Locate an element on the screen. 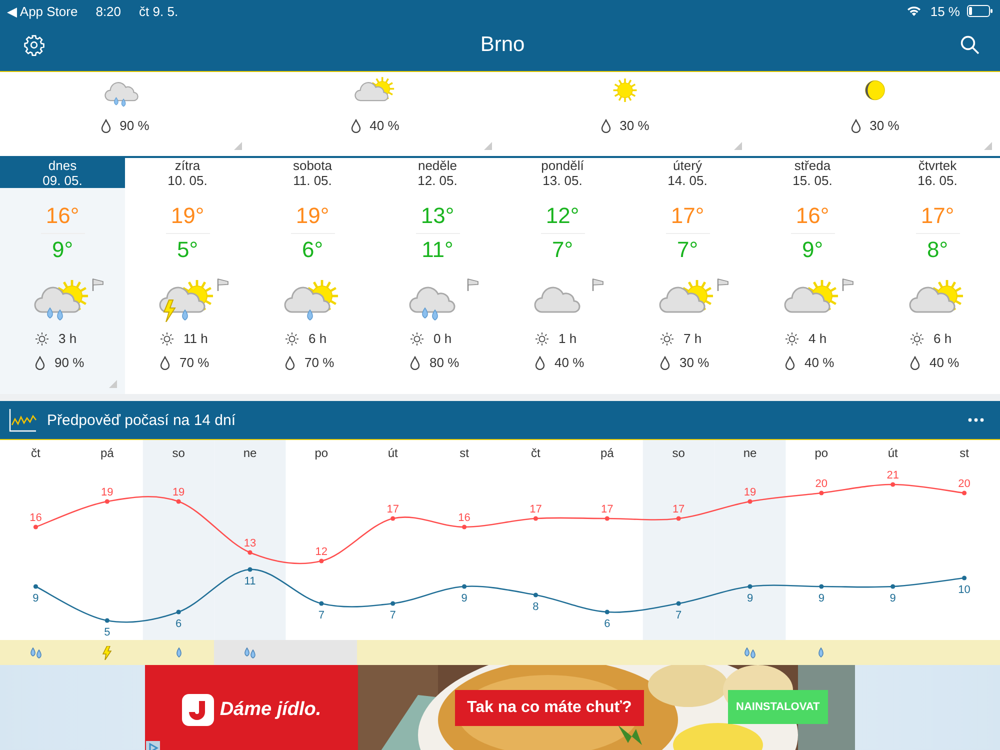 The width and height of the screenshot is (1000, 750). sunshine-hours: 4 h is located at coordinates (817, 338).